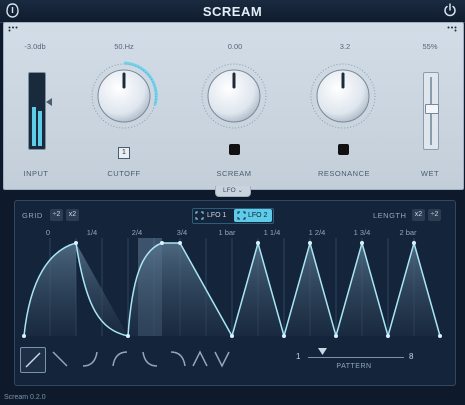  I want to click on chevron-down-icon: ⌄, so click(240, 190).